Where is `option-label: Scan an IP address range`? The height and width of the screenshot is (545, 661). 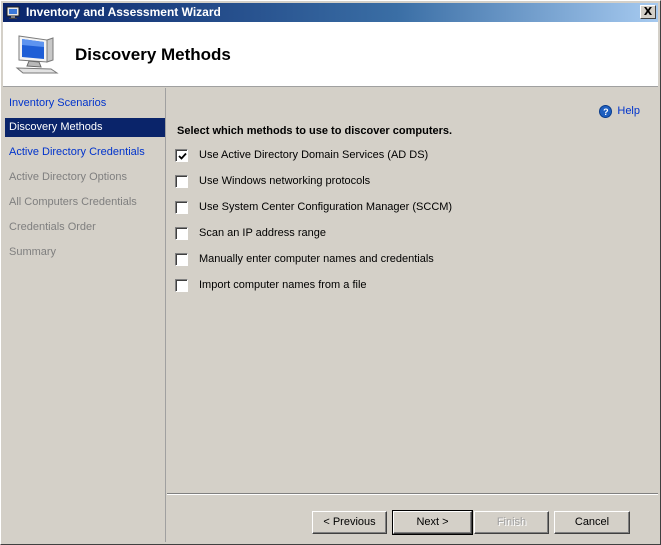 option-label: Scan an IP address range is located at coordinates (262, 233).